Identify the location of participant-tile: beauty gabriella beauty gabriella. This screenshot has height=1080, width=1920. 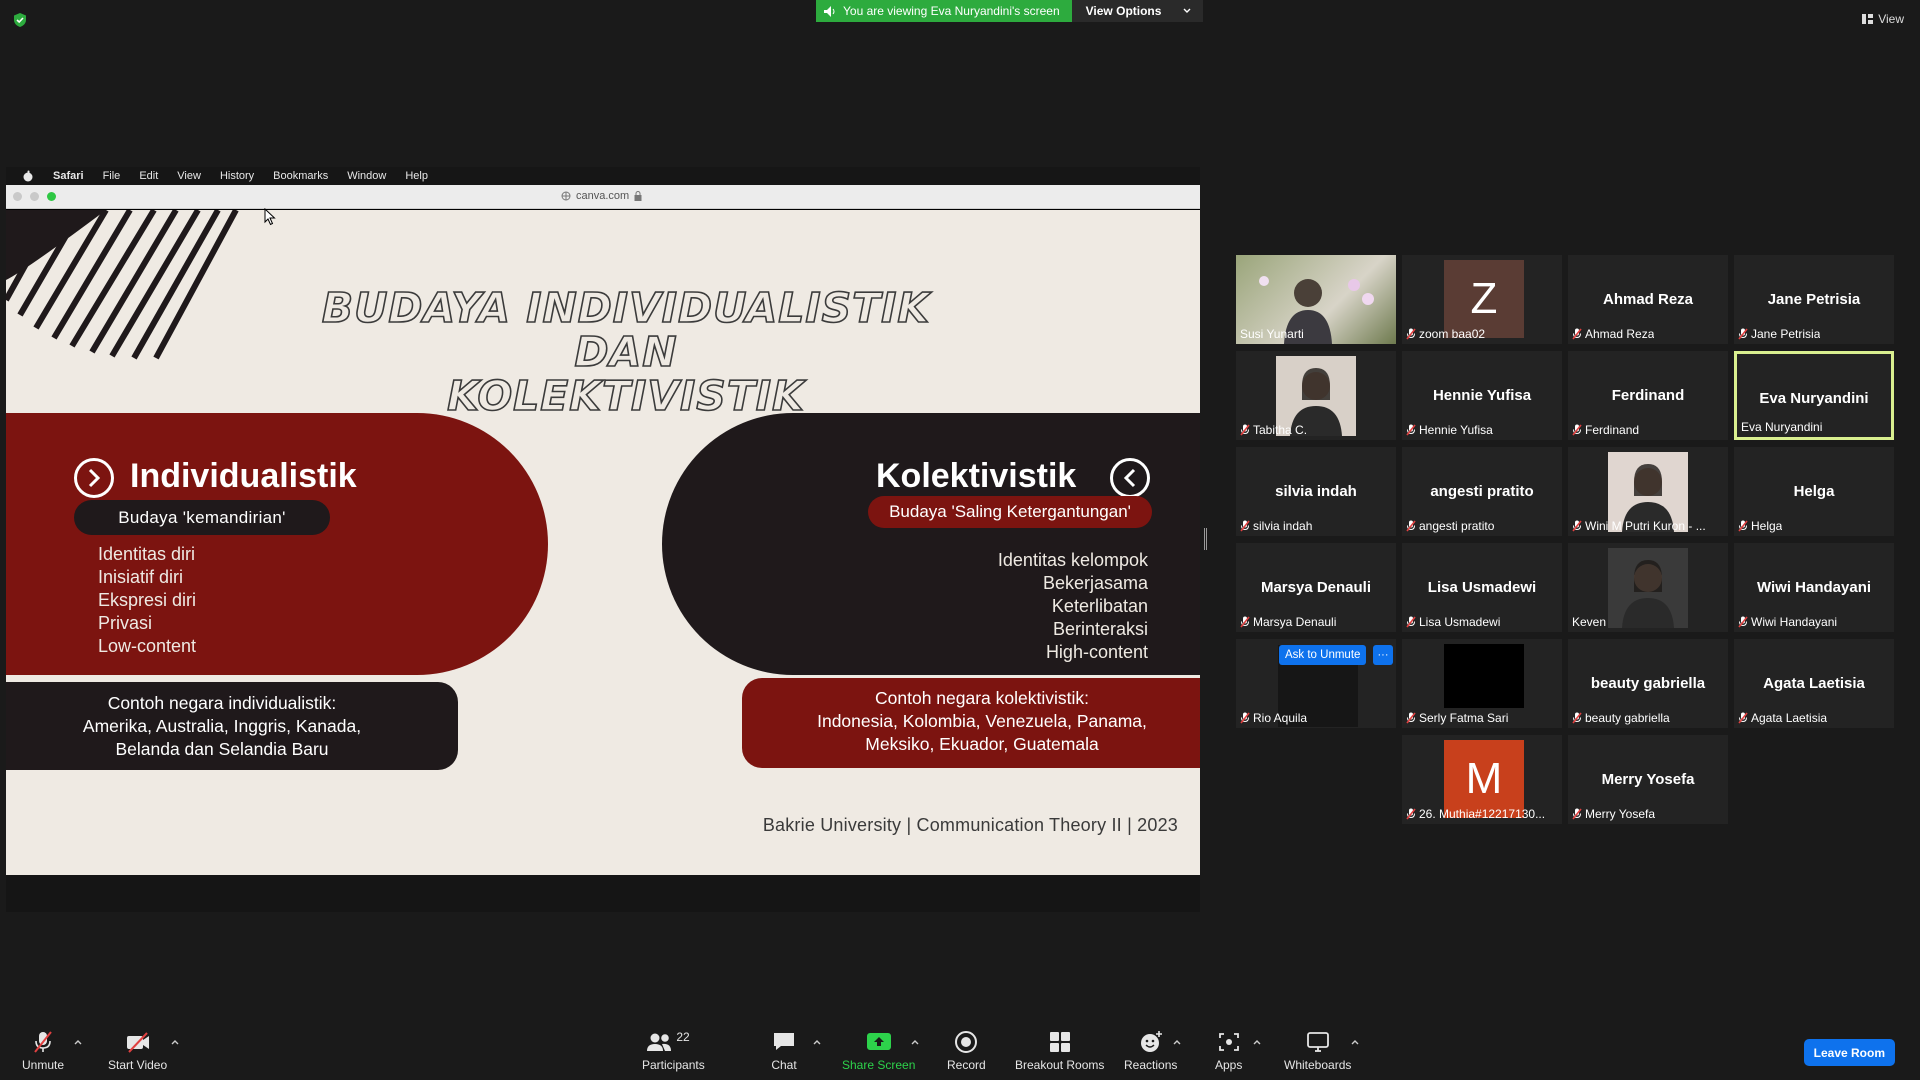
(1648, 683).